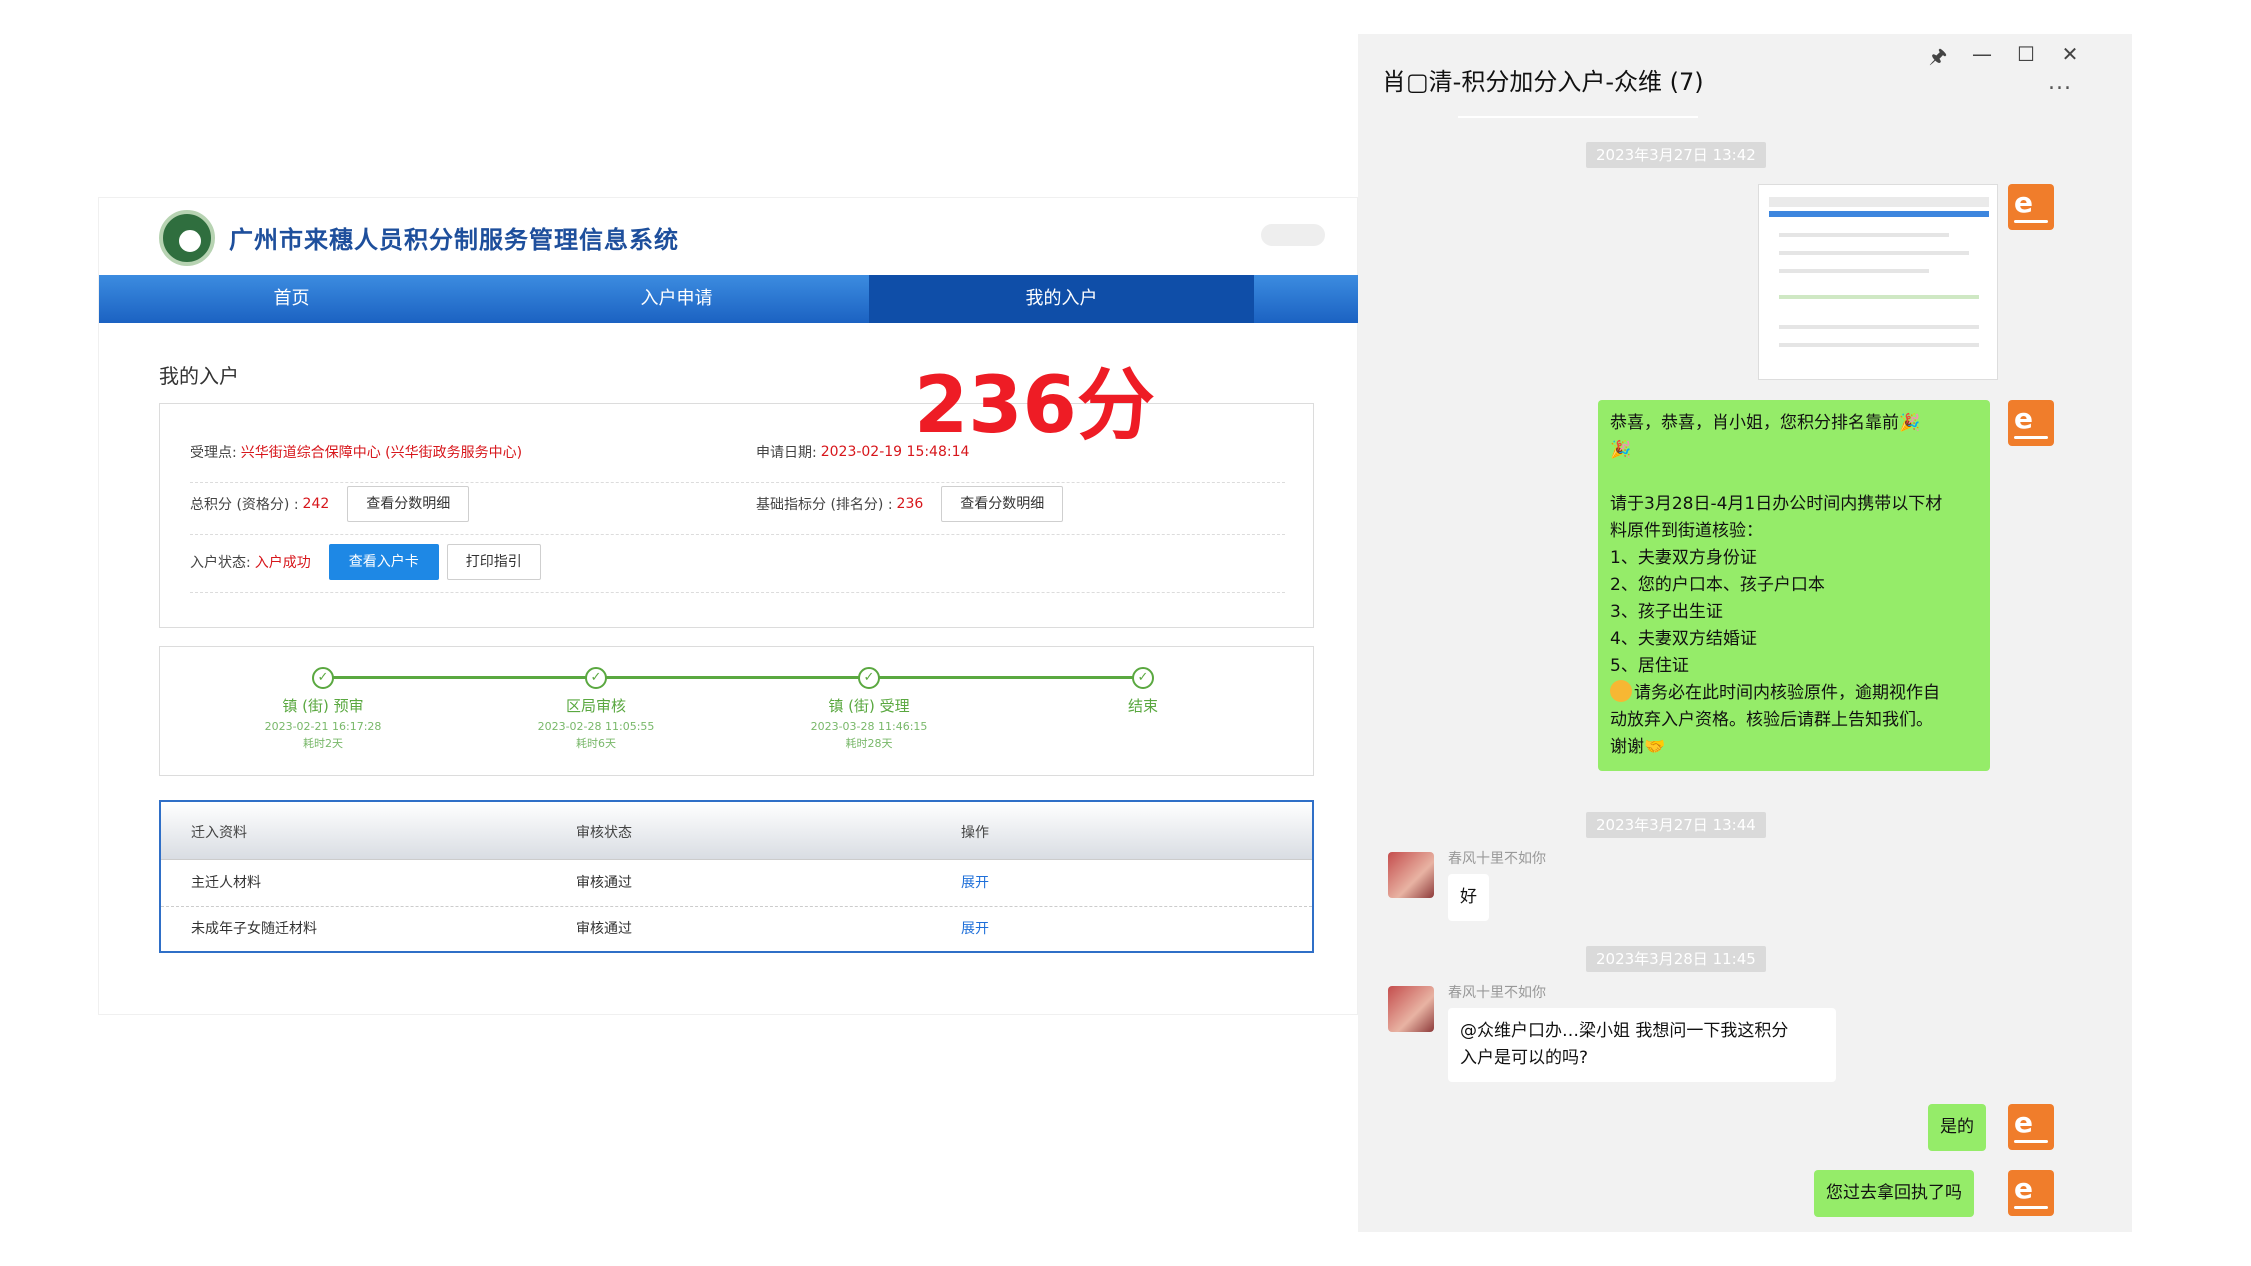  I want to click on warning-line: 请务必在此时间内核验原件，逾期视作自, so click(1794, 693).